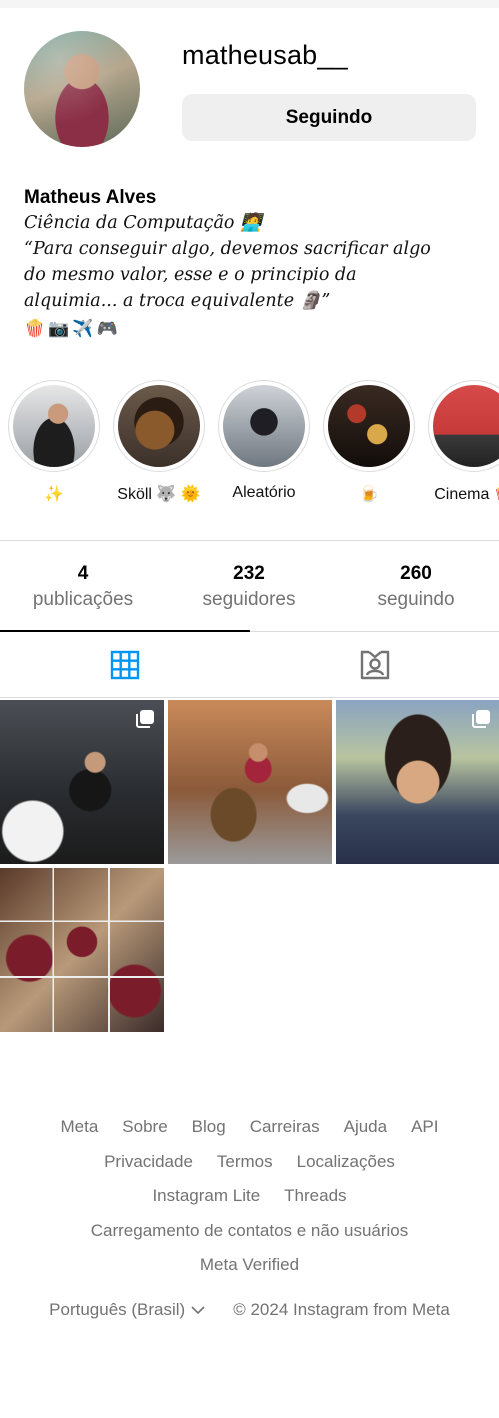 The height and width of the screenshot is (1418, 499). What do you see at coordinates (285, 1127) in the screenshot?
I see `footer-link: Carreiras` at bounding box center [285, 1127].